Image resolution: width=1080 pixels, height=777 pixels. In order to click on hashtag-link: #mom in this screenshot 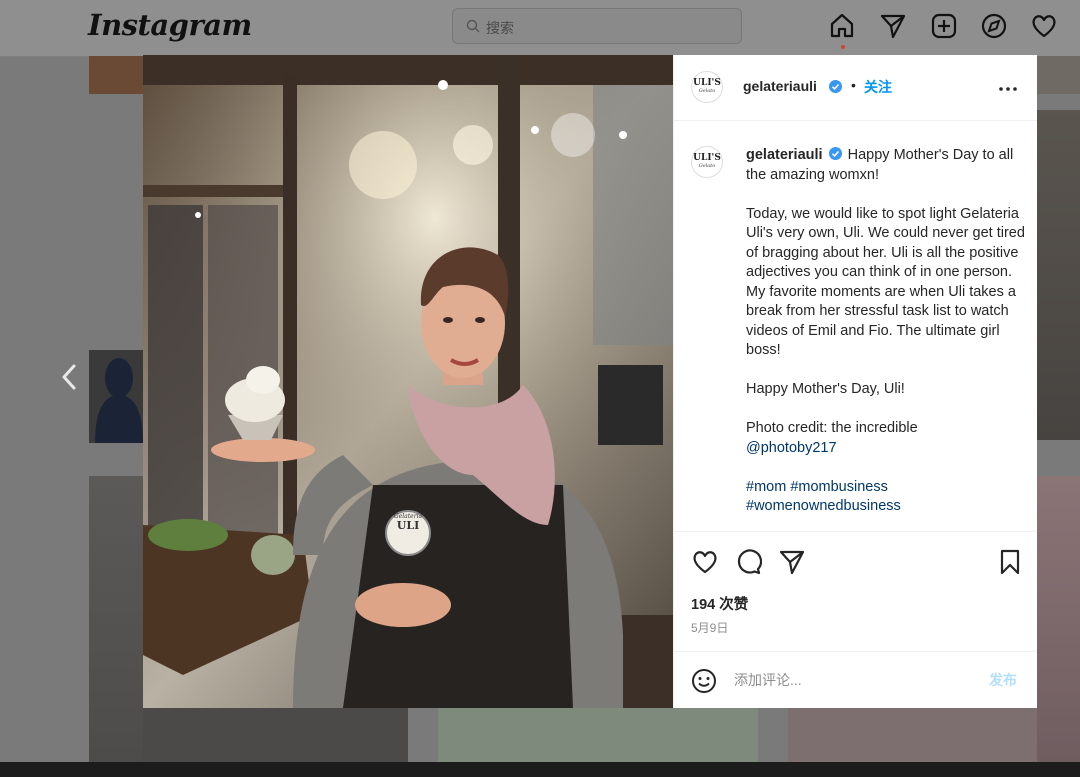, I will do `click(766, 487)`.